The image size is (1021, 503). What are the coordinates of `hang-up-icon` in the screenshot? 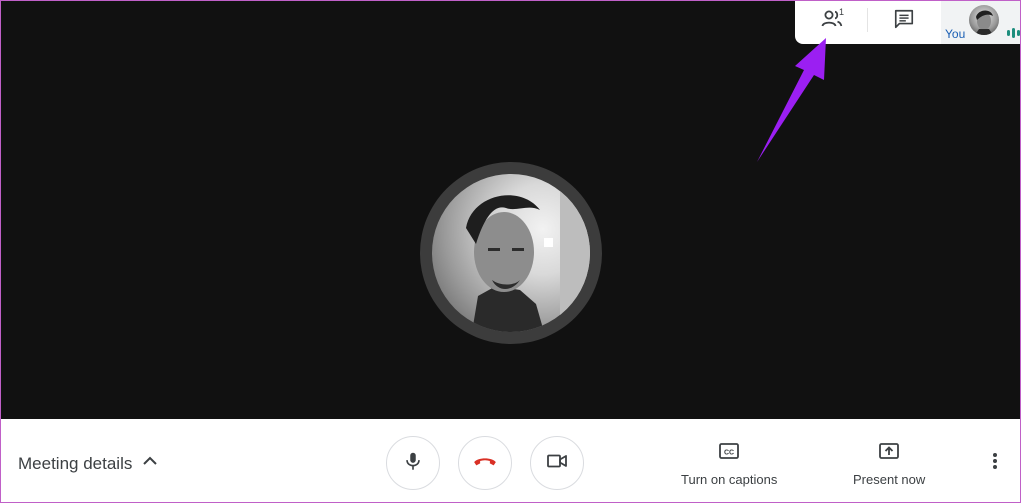 It's located at (485, 463).